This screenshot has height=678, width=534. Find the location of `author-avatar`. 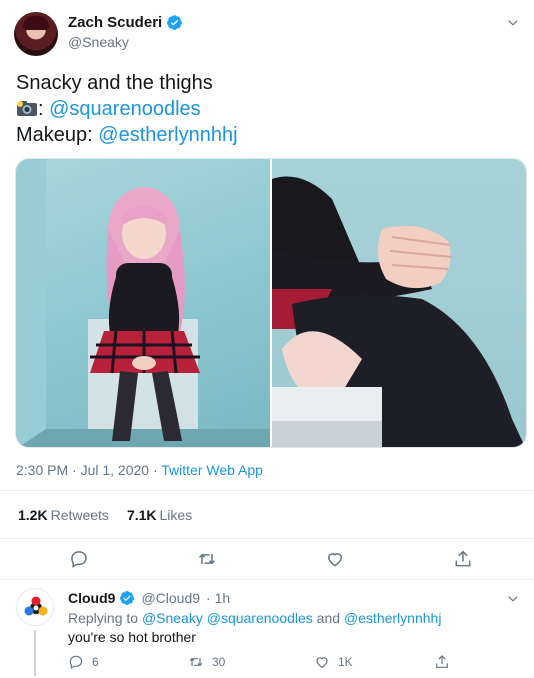

author-avatar is located at coordinates (36, 34).